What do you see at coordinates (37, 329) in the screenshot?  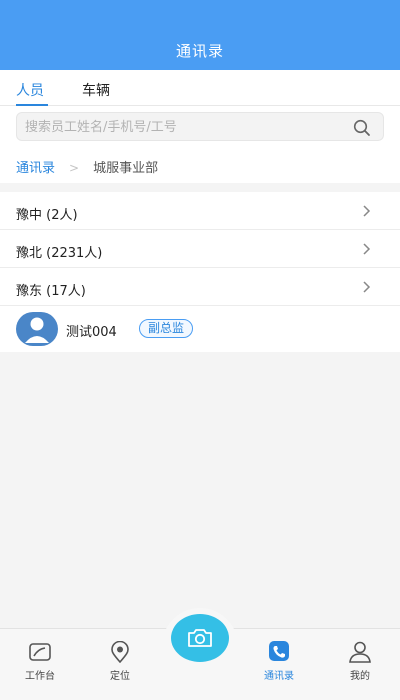 I see `avatar-icon` at bounding box center [37, 329].